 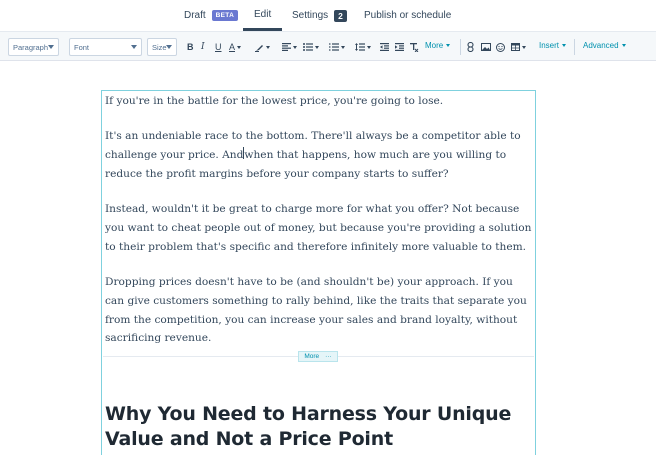 I want to click on italic-icon: I, so click(x=203, y=47).